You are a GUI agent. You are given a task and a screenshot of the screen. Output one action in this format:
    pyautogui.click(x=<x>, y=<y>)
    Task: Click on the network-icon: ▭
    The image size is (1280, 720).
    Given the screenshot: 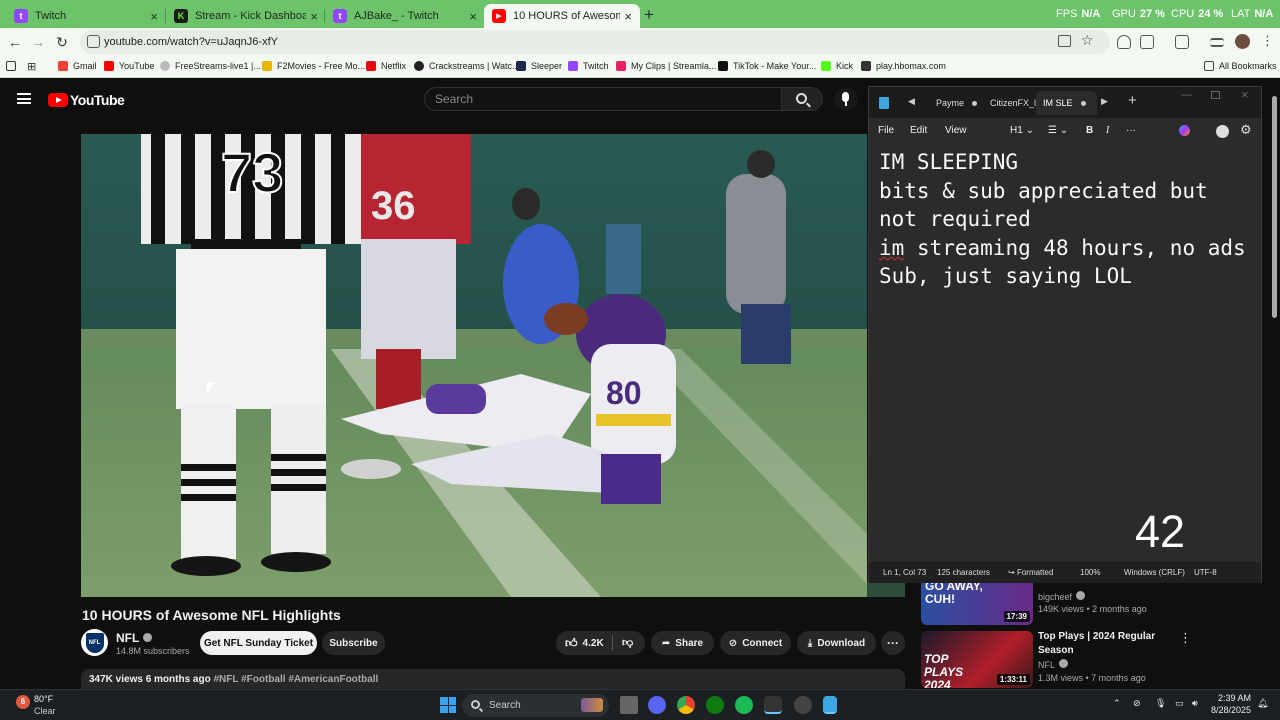 What is the action you would take?
    pyautogui.click(x=1179, y=703)
    